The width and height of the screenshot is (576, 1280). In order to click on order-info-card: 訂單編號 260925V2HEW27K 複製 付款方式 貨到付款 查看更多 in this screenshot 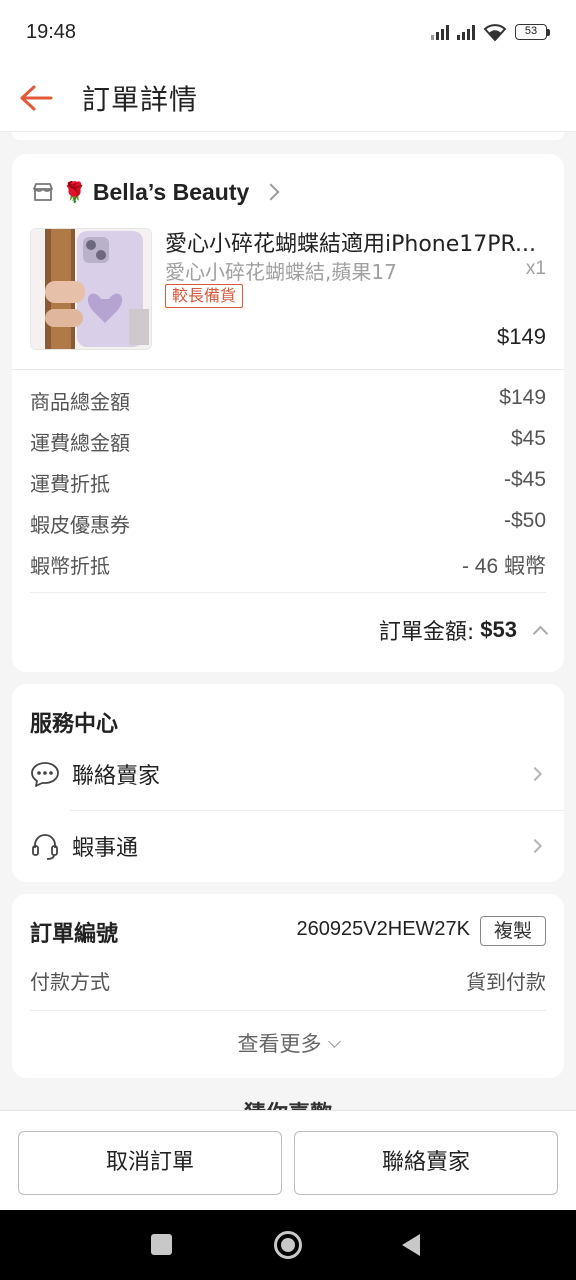, I will do `click(288, 986)`.